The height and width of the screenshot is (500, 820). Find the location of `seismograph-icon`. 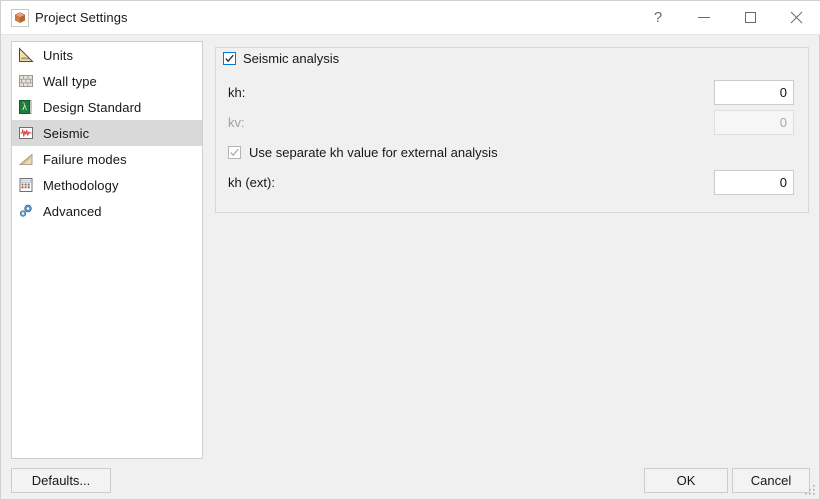

seismograph-icon is located at coordinates (26, 133).